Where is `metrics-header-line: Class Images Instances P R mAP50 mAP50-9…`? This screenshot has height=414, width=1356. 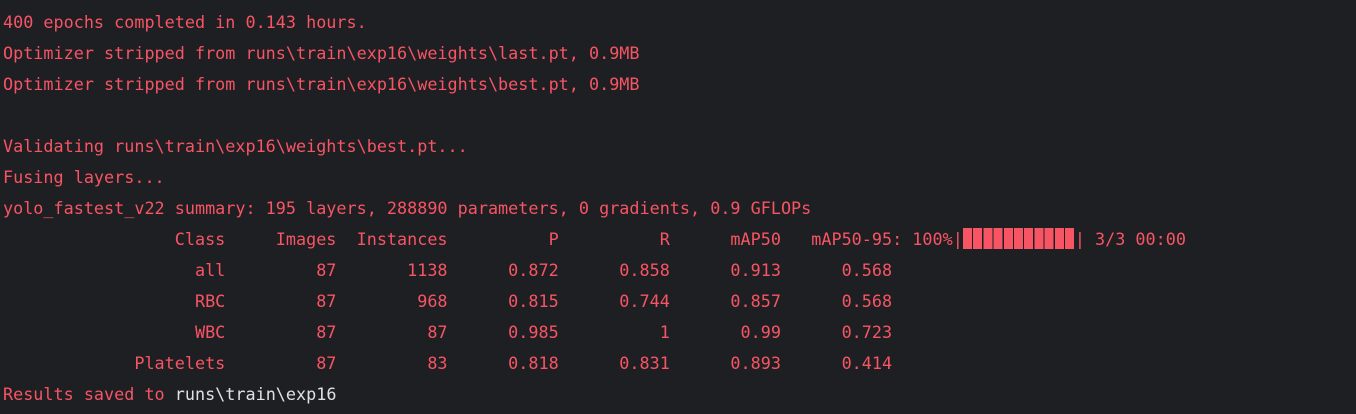 metrics-header-line: Class Images Instances P R mAP50 mAP50-9… is located at coordinates (679, 239).